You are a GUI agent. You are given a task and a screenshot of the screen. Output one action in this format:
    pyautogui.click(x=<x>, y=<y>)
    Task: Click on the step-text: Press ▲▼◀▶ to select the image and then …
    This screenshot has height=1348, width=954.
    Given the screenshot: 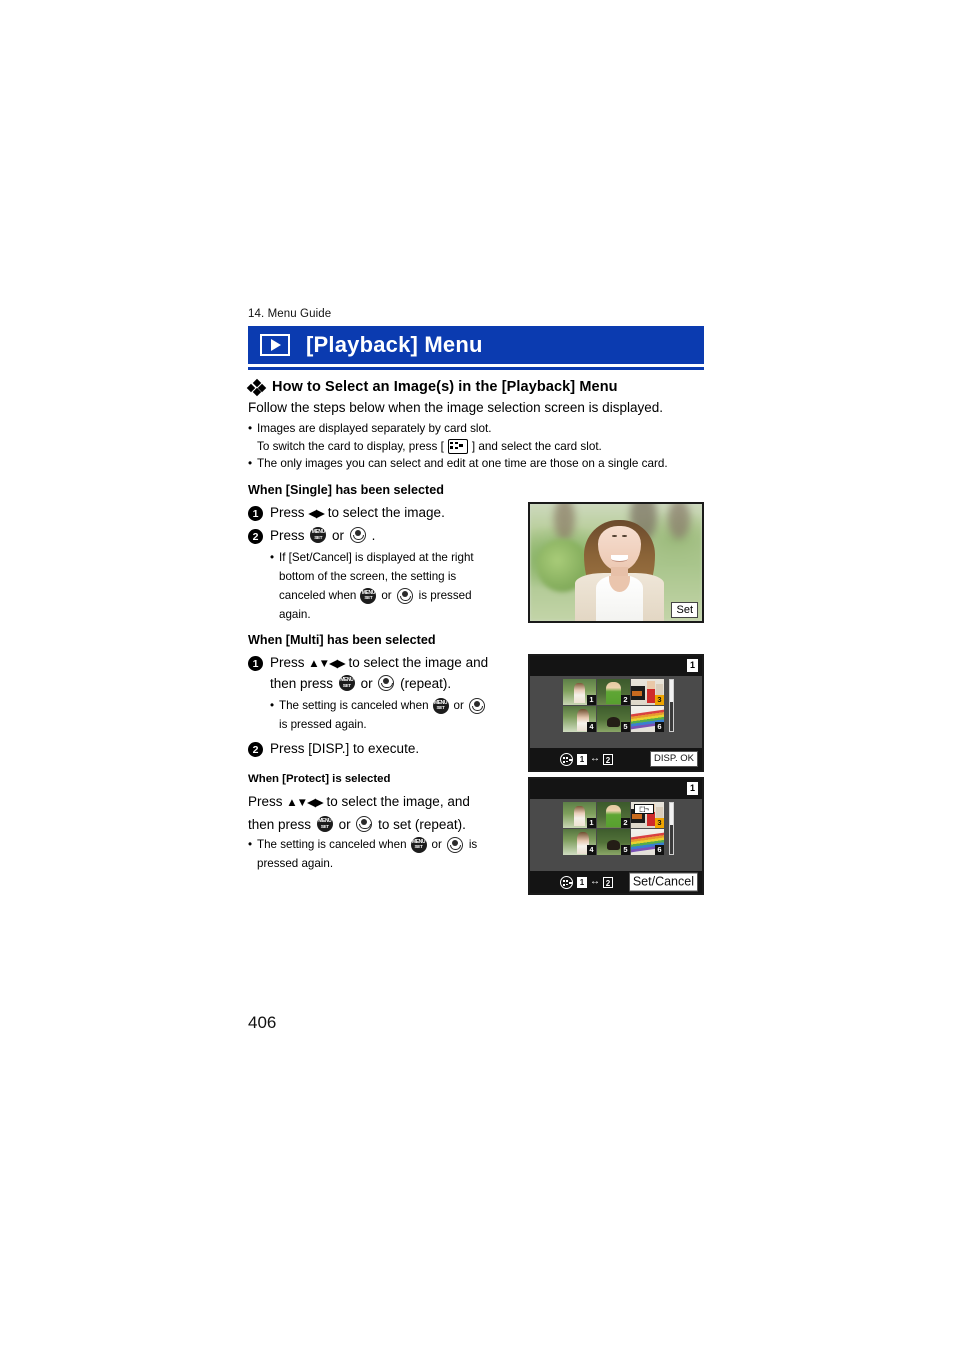 What is the action you would take?
    pyautogui.click(x=379, y=673)
    